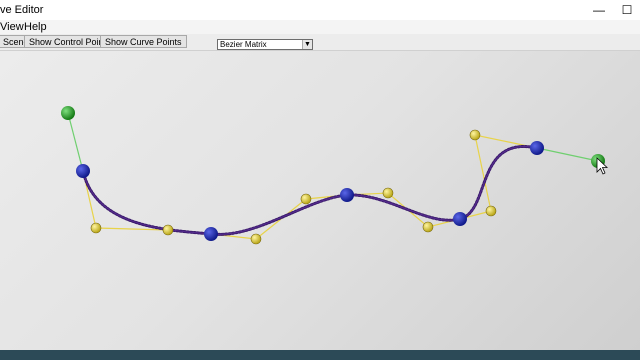 The image size is (640, 360). What do you see at coordinates (333, 142) in the screenshot?
I see `tangent-lines` at bounding box center [333, 142].